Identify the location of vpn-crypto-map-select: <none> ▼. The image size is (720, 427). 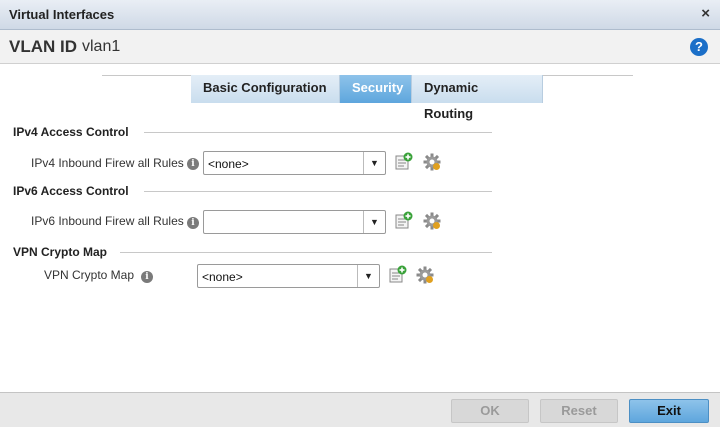
(288, 276).